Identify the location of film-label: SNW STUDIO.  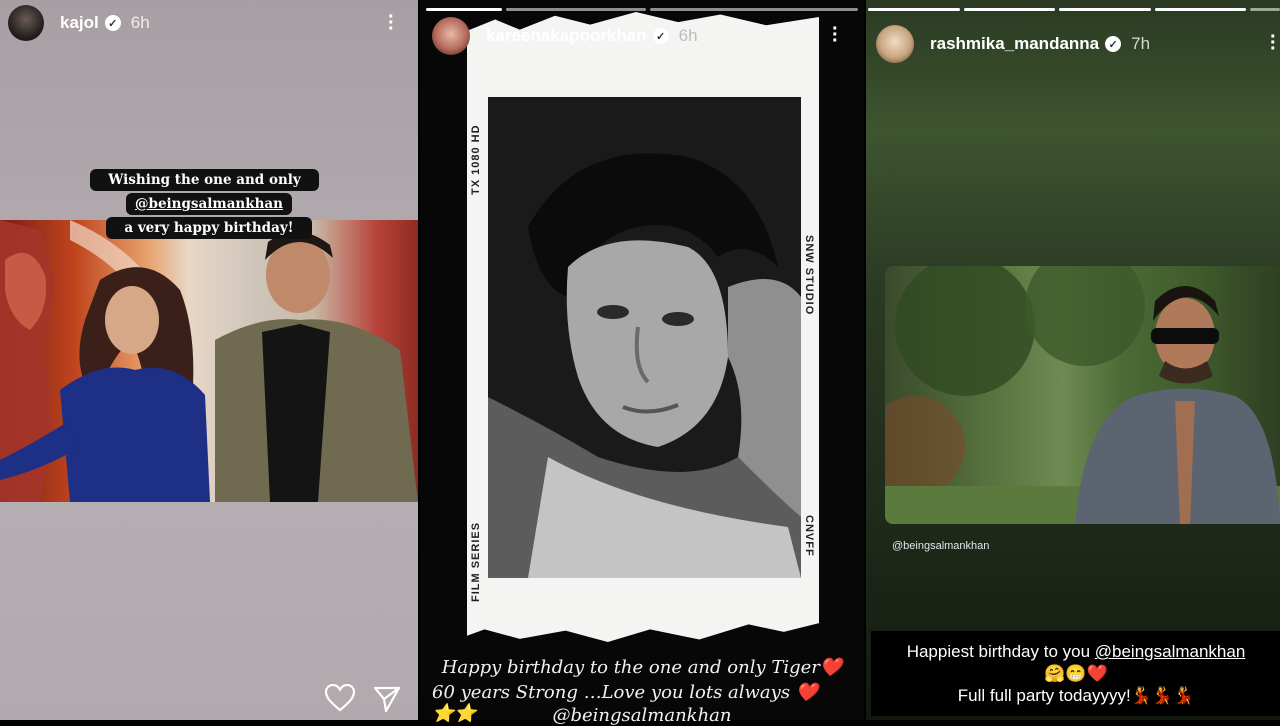
(809, 275).